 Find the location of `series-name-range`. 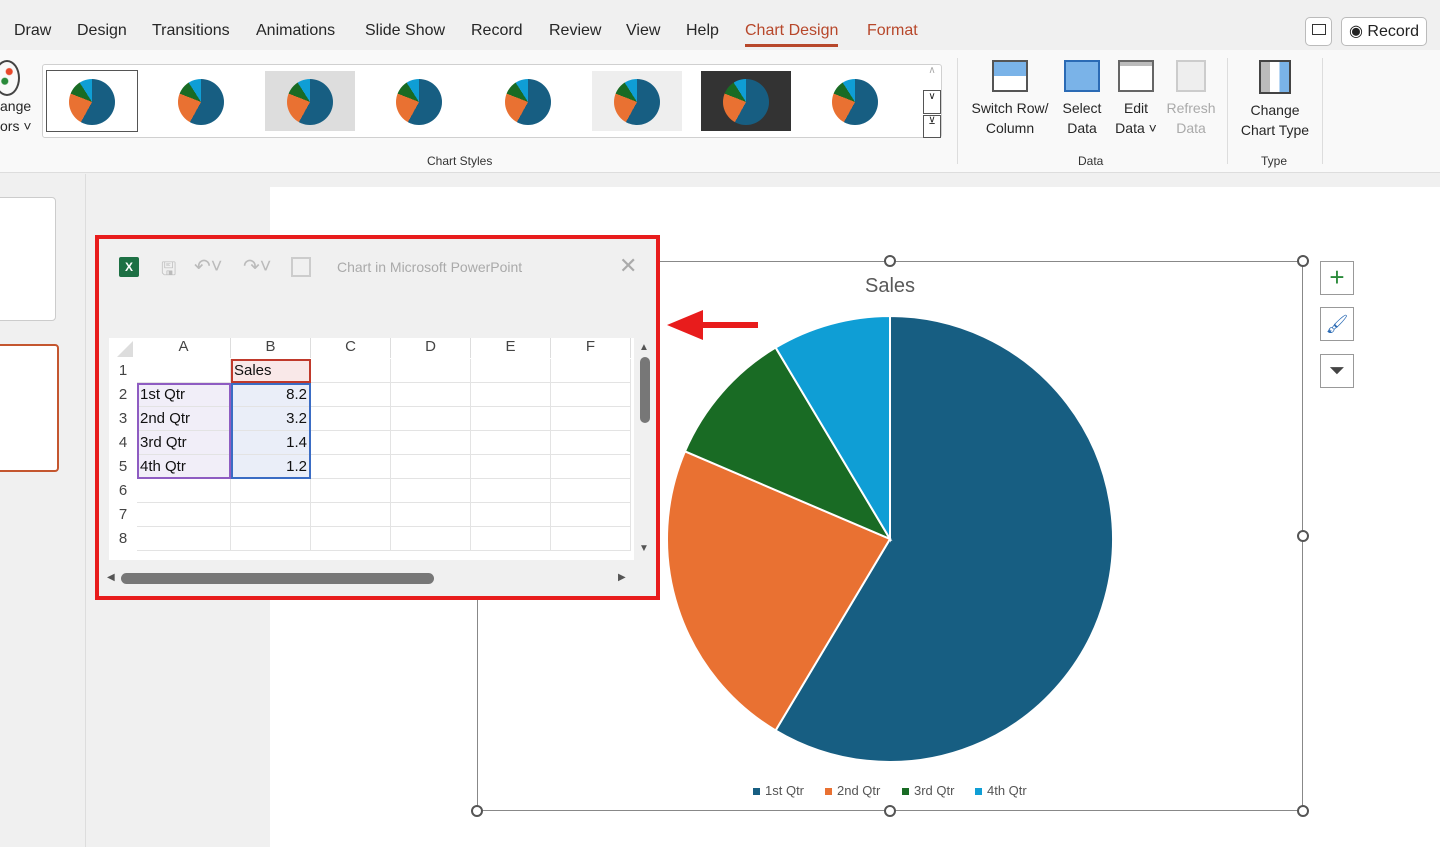

series-name-range is located at coordinates (271, 371).